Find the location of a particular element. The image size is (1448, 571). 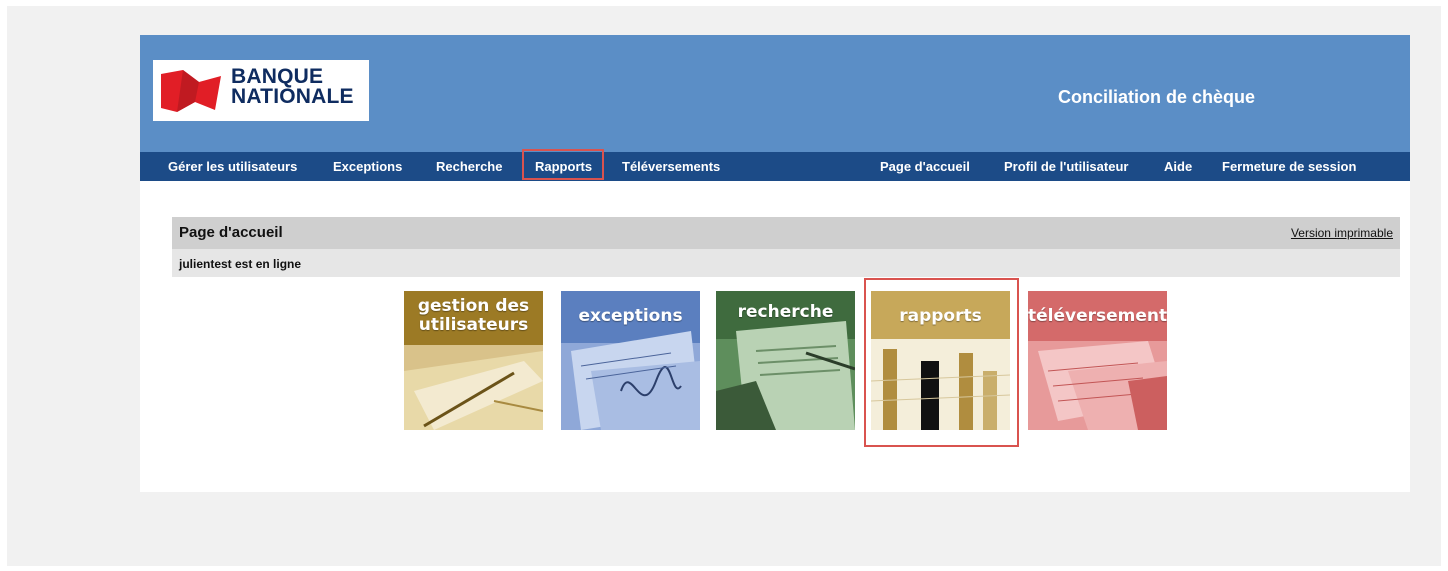

tile-manage-users: gestion des utilisateurs is located at coordinates (473, 360).